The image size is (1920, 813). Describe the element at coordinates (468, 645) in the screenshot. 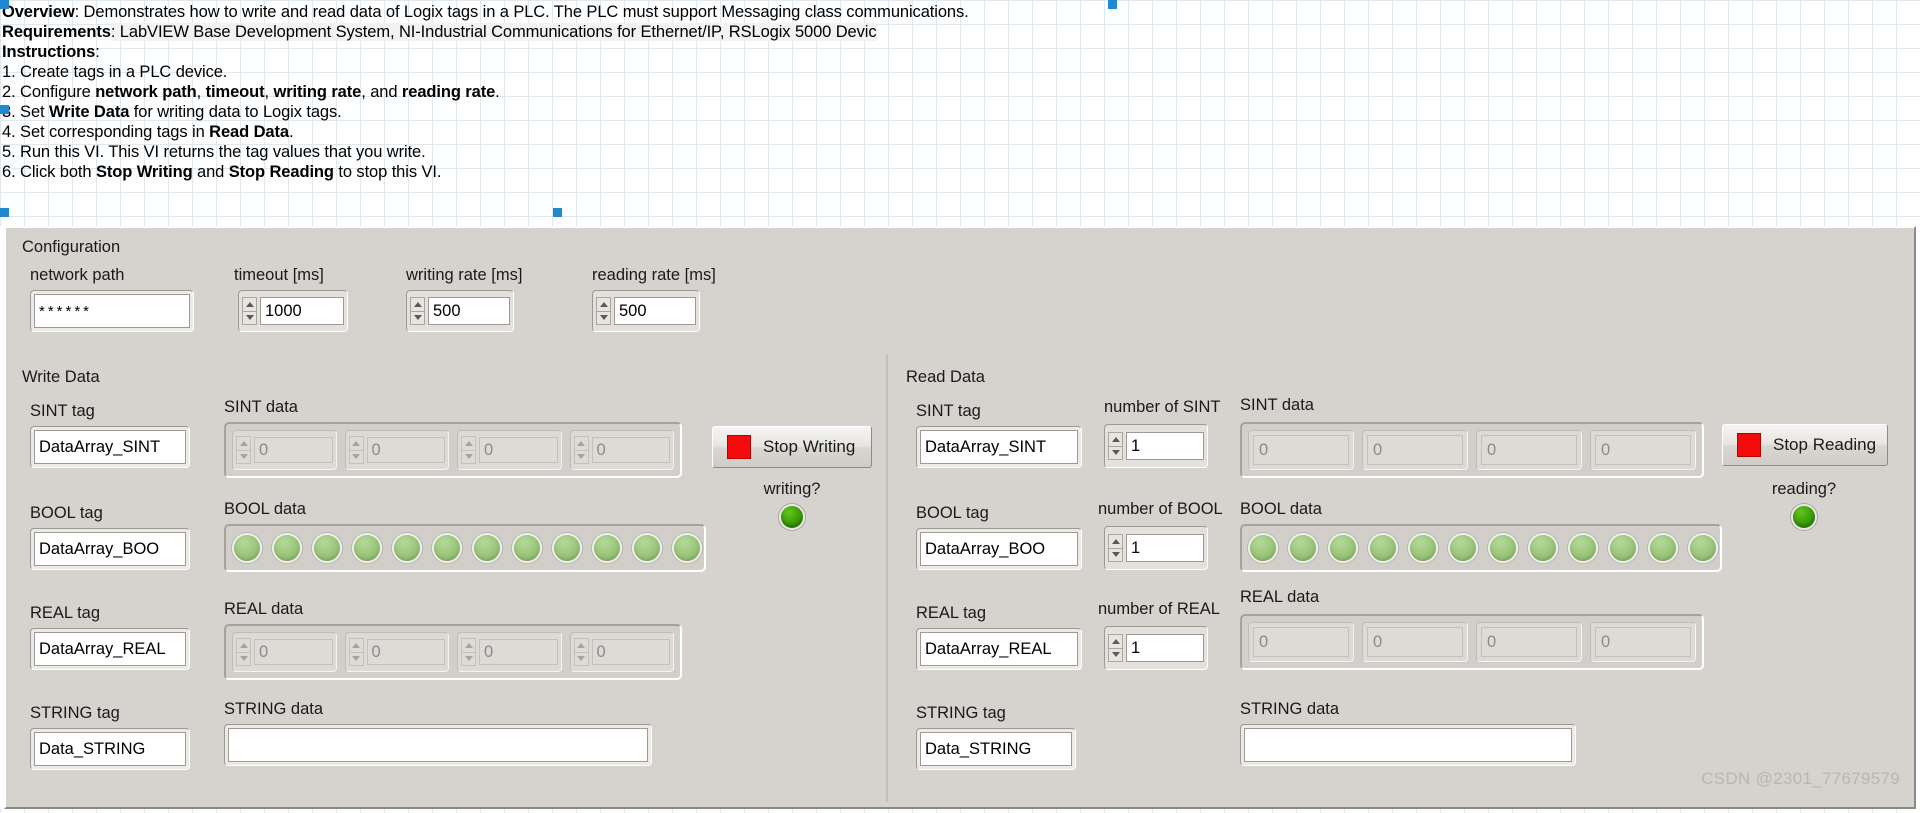

I see `write-real-2-increment-button` at that location.